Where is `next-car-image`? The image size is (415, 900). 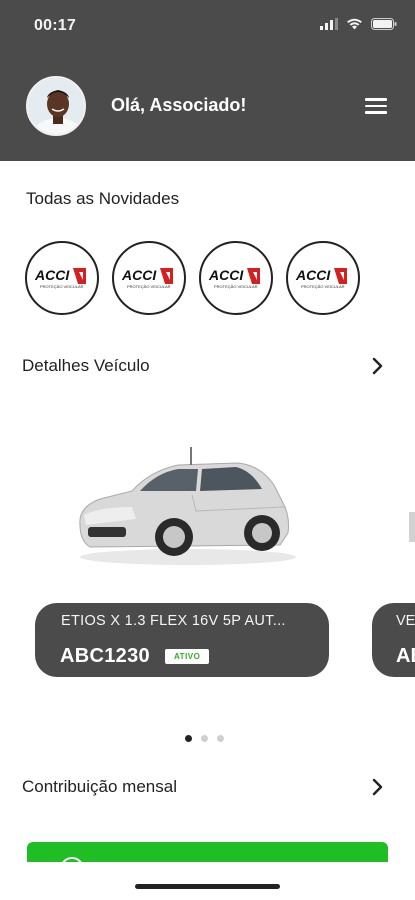 next-car-image is located at coordinates (412, 527).